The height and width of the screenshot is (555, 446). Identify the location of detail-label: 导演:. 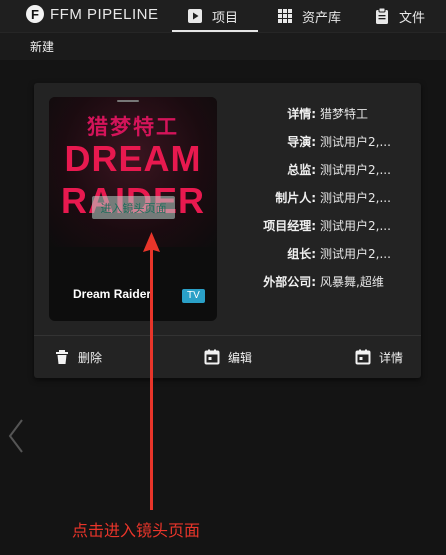
(301, 142).